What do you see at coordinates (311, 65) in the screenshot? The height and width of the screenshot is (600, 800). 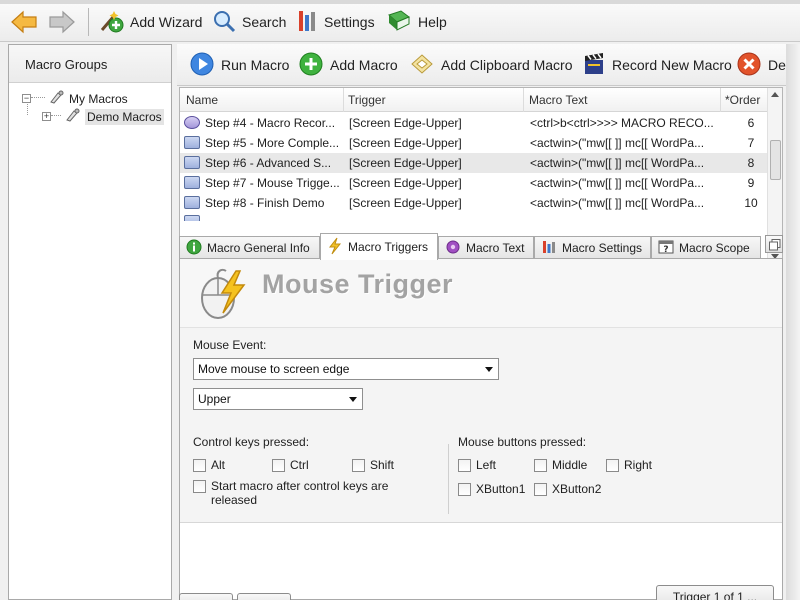 I see `add-icon` at bounding box center [311, 65].